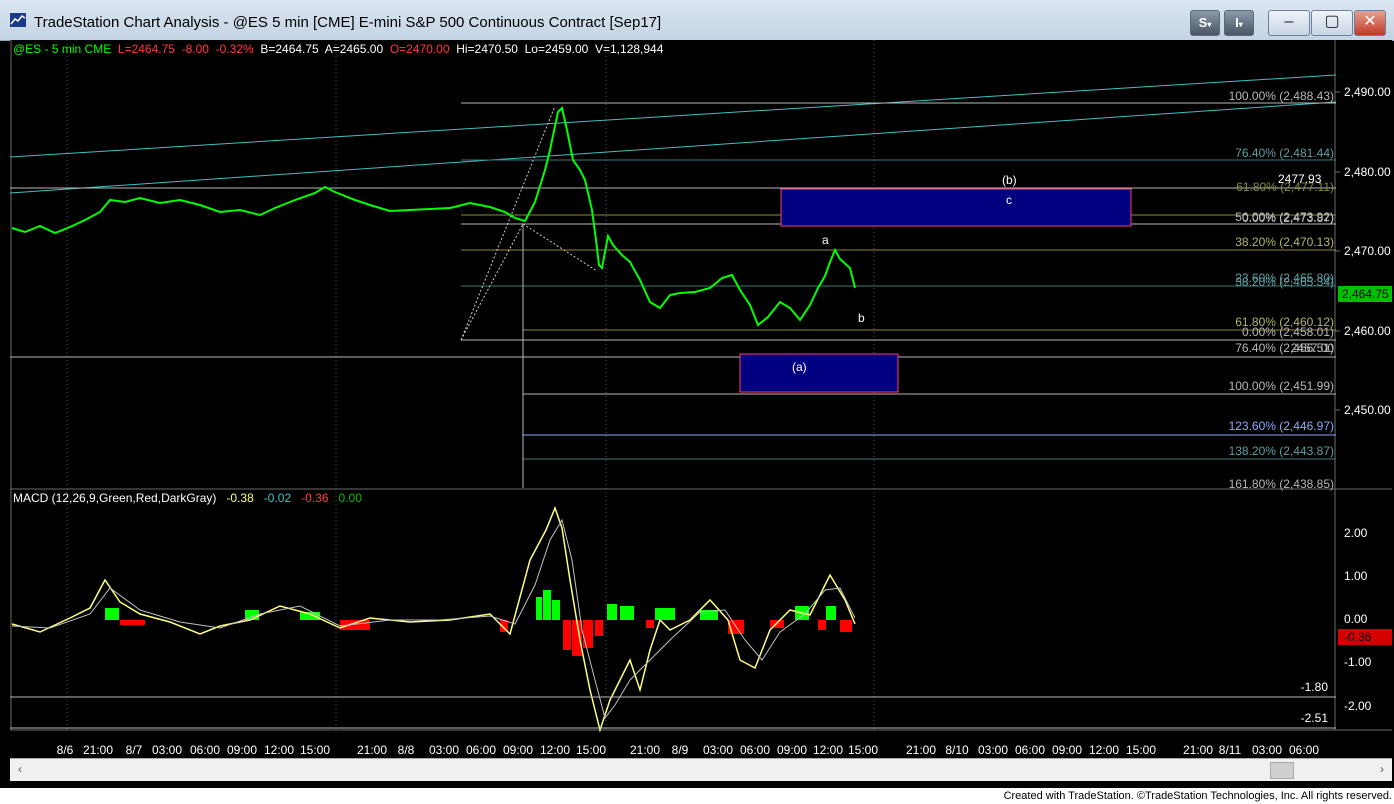  Describe the element at coordinates (1365, 294) in the screenshot. I see `current-price-label: 2,464.75` at that location.